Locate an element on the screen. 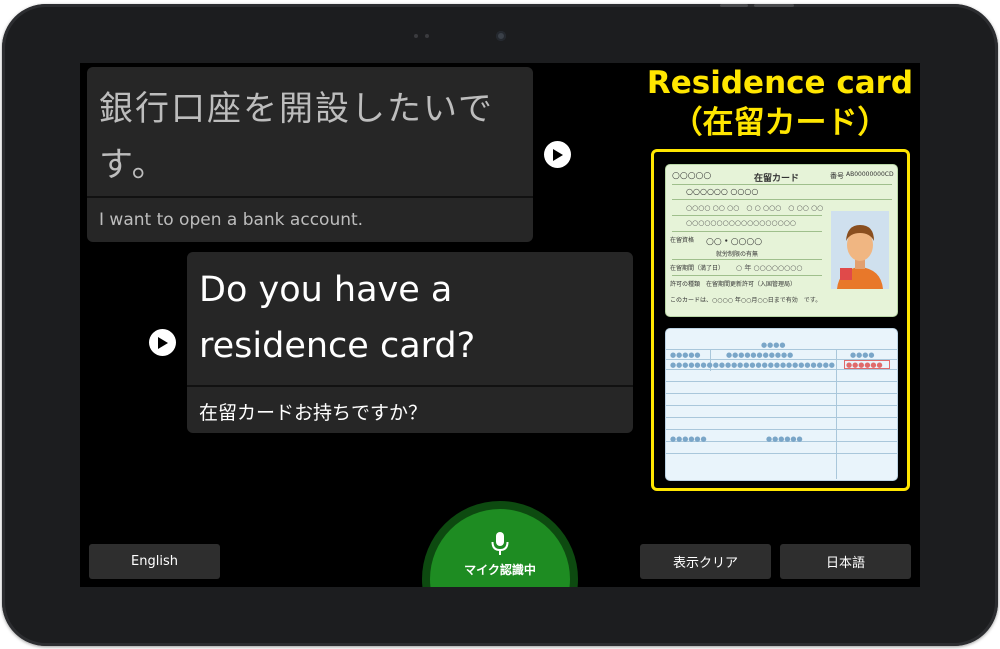 The width and height of the screenshot is (1000, 649). reference-title: Residence card （在留カード） is located at coordinates (780, 103).